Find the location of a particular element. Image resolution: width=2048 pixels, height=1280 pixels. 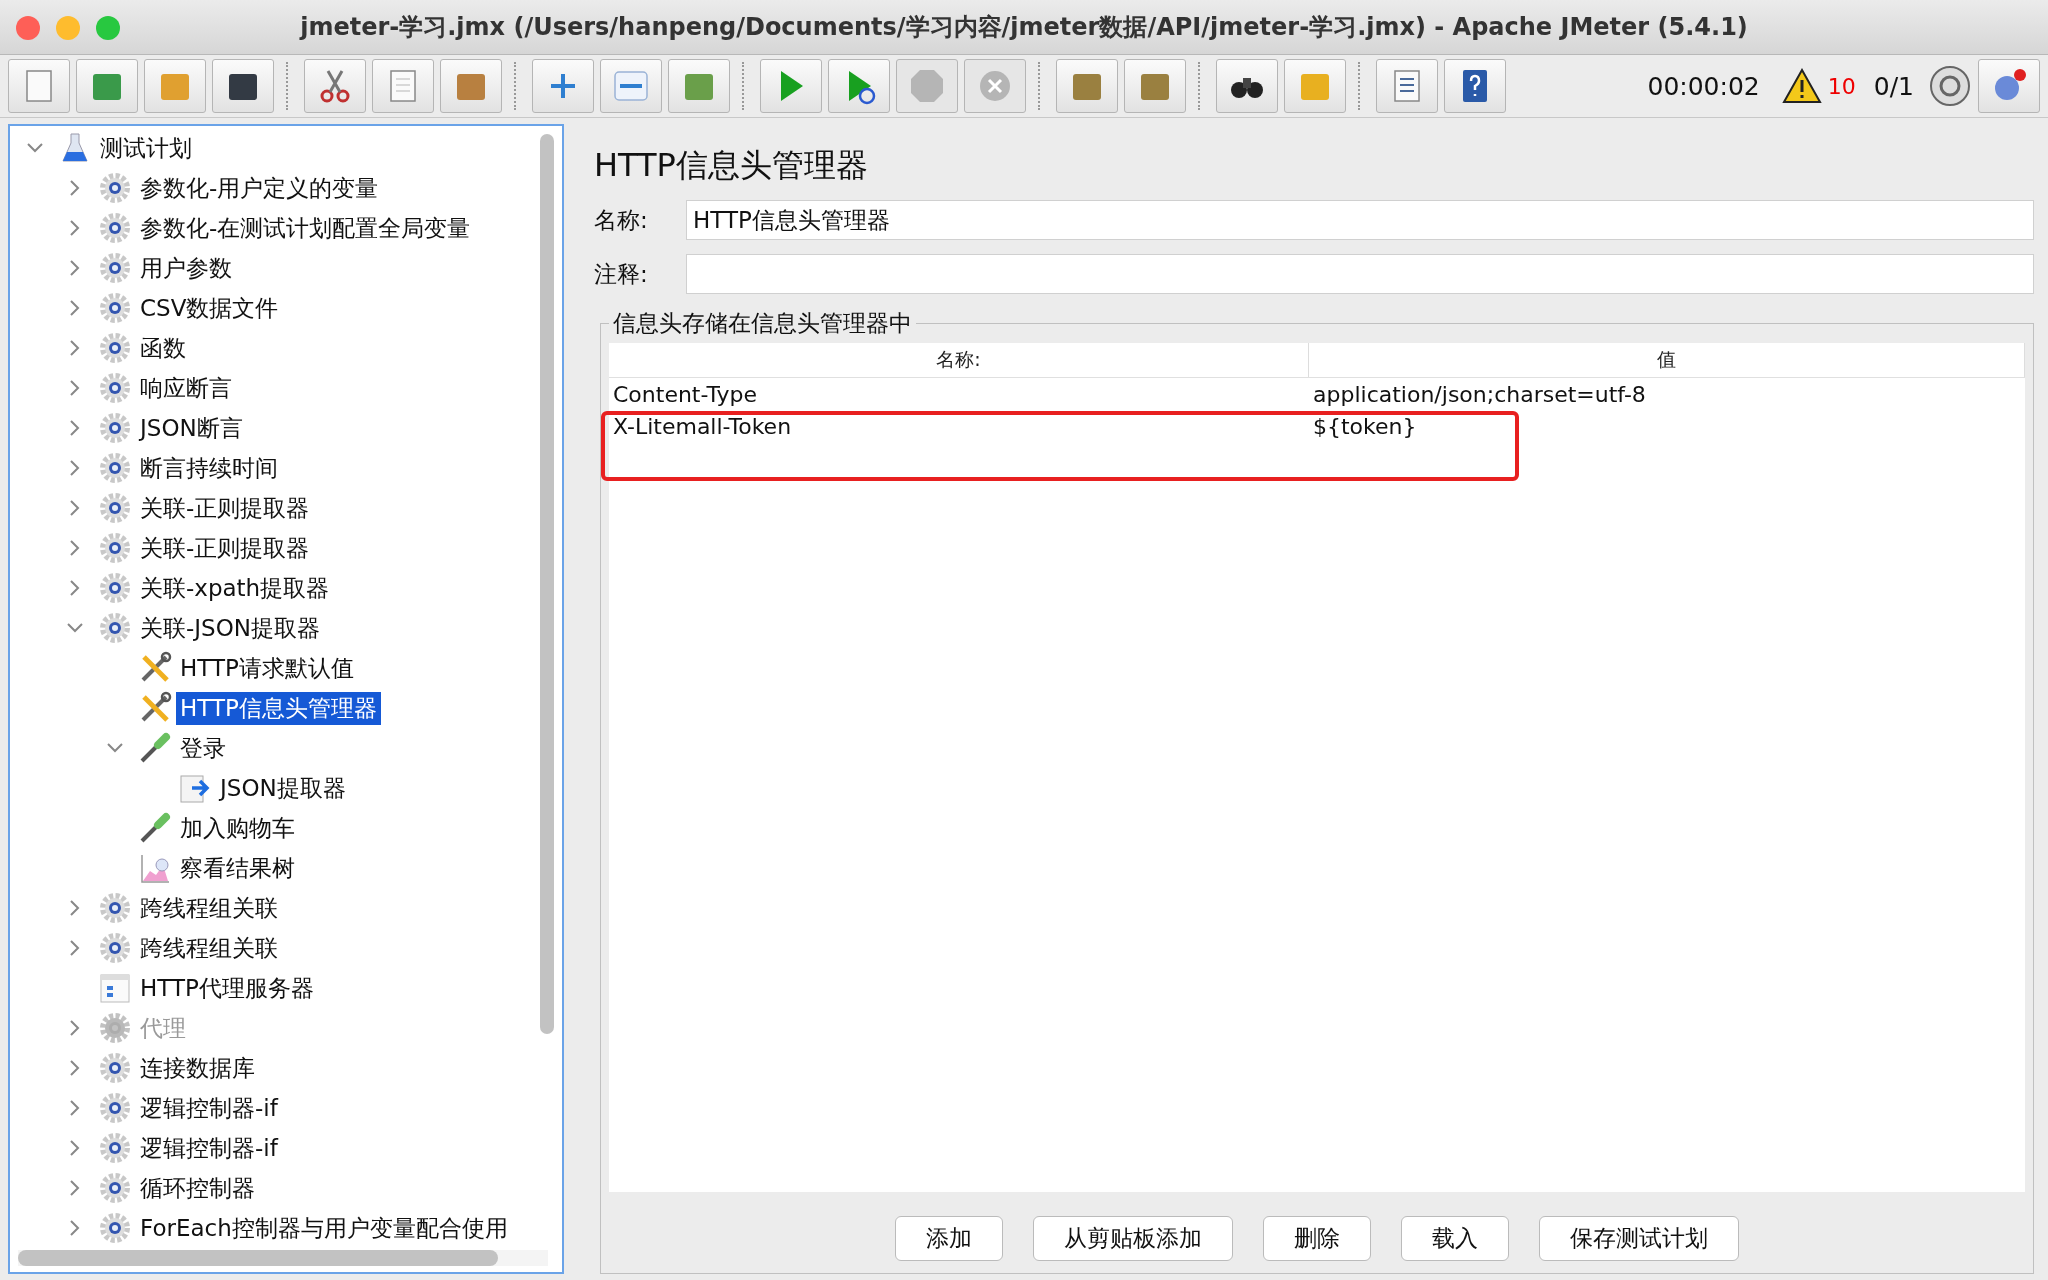

log-viewer-button is located at coordinates (2009, 86).